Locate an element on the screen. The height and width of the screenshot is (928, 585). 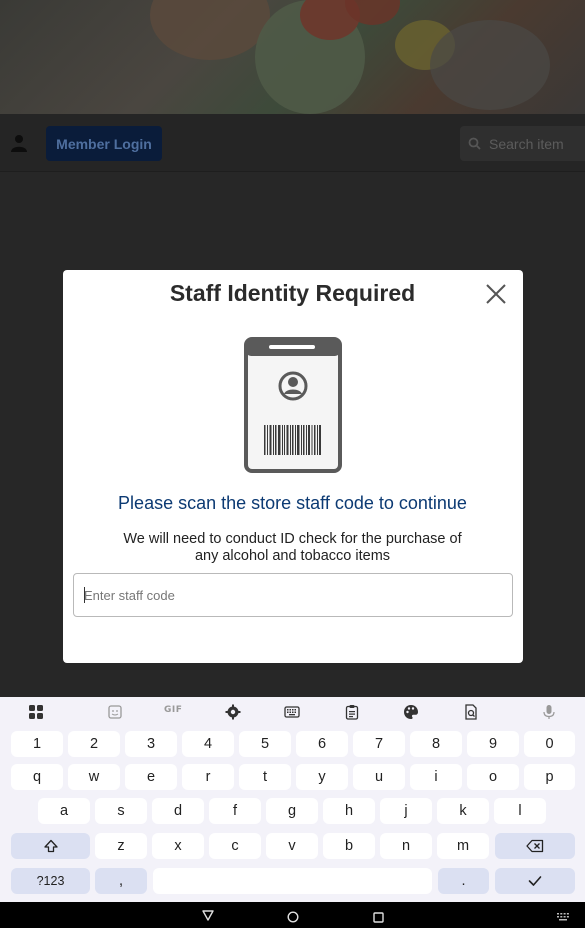
key-1: 1 is located at coordinates (37, 744).